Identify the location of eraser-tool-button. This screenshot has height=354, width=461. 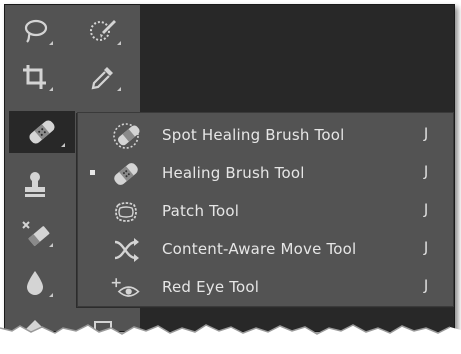
(35, 233).